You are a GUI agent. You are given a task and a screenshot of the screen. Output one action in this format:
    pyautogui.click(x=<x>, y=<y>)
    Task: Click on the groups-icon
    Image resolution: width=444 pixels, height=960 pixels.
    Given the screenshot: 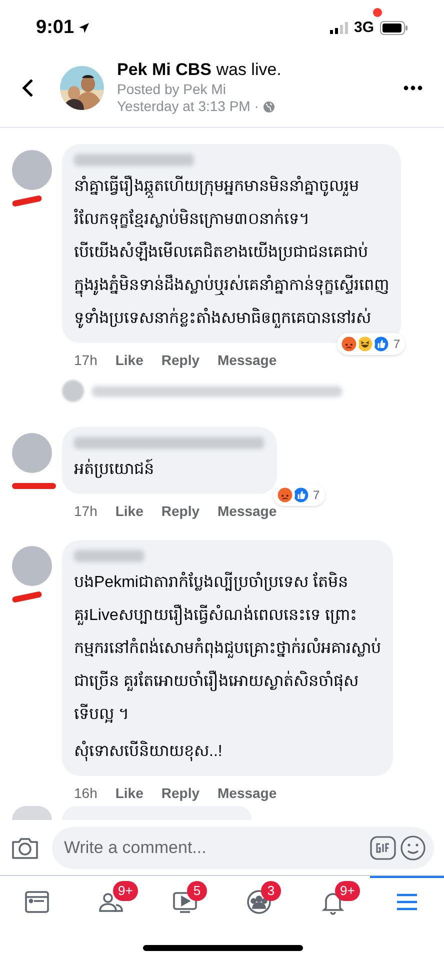 What is the action you would take?
    pyautogui.click(x=259, y=902)
    